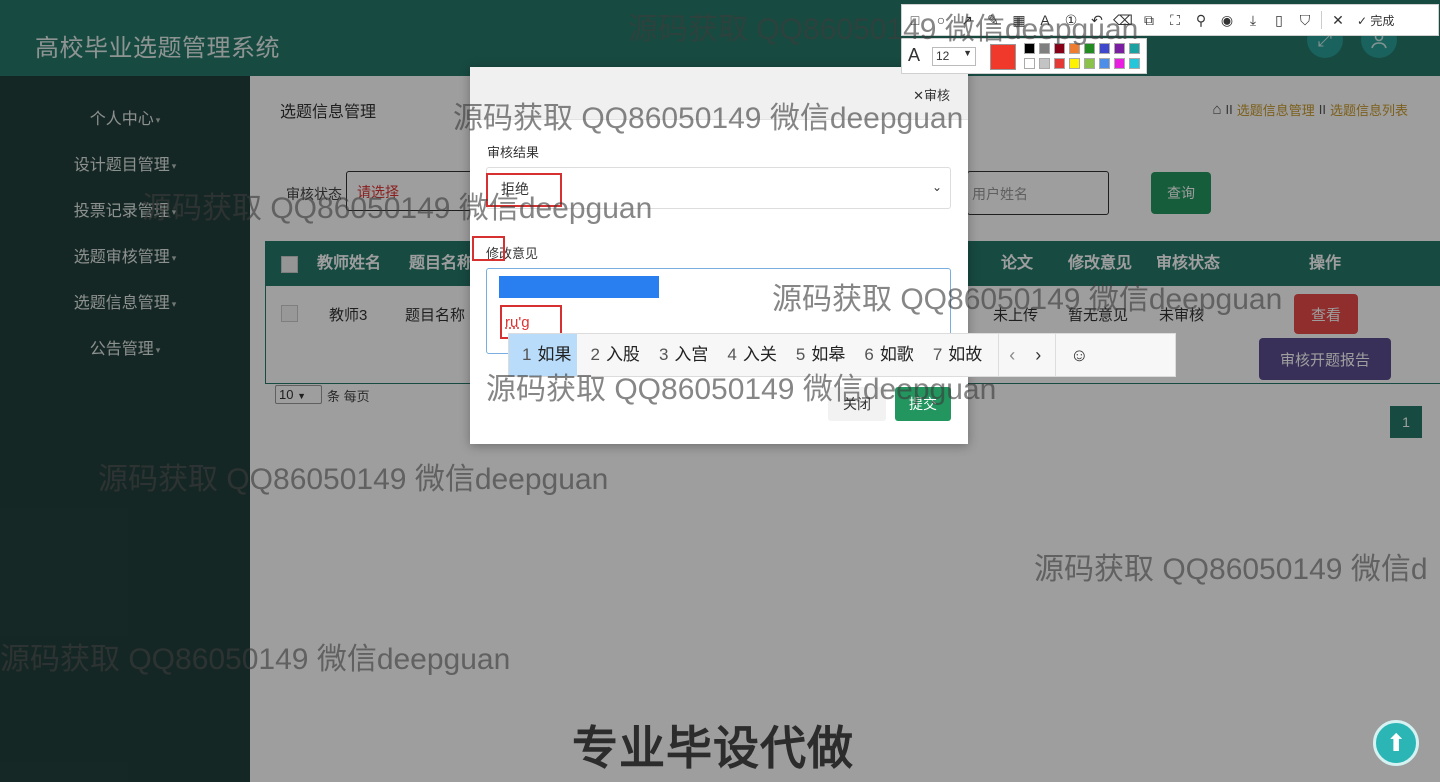 The height and width of the screenshot is (782, 1440). Describe the element at coordinates (937, 354) in the screenshot. I see `candidate-number: 7` at that location.